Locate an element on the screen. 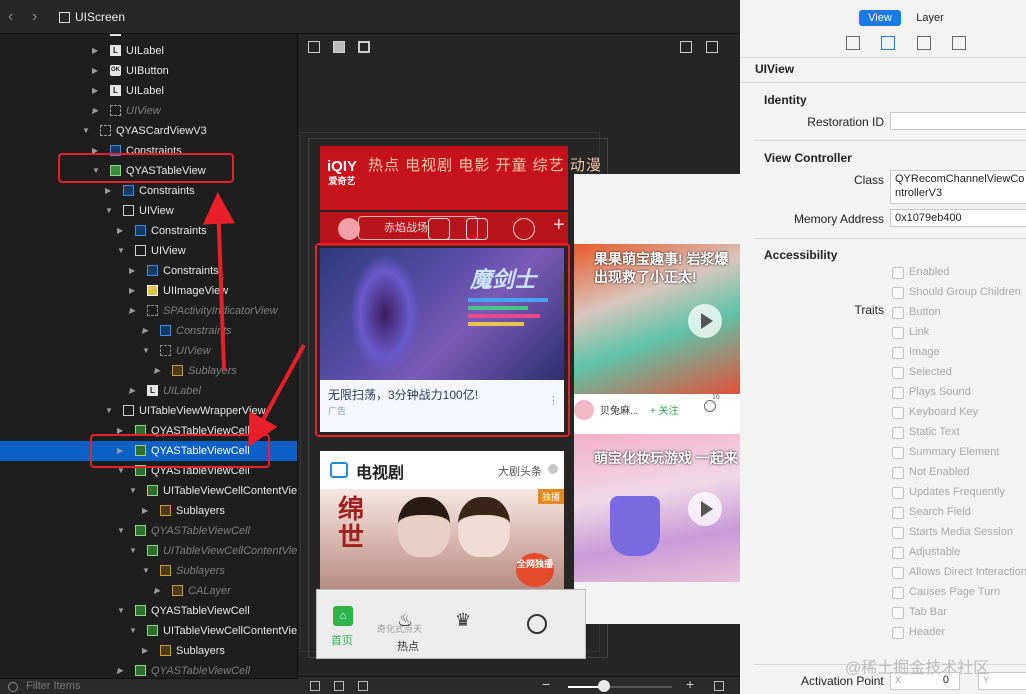 The image size is (1026, 694). plus-icon: + is located at coordinates (690, 684).